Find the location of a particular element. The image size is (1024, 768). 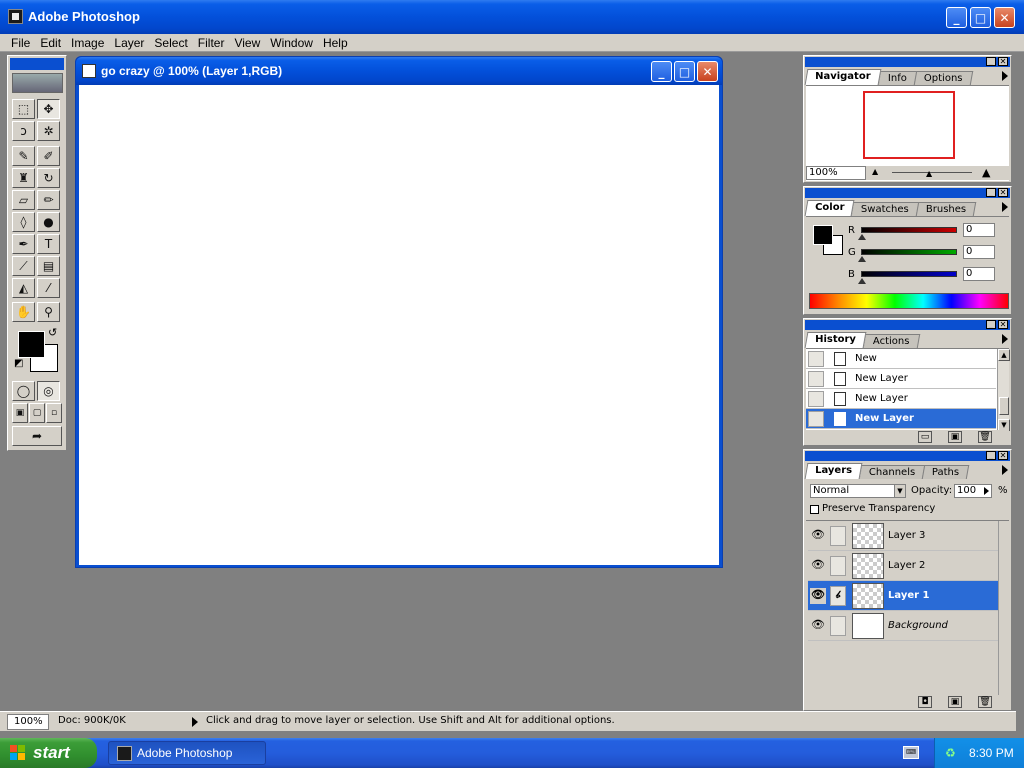

color-ramp is located at coordinates (909, 301).